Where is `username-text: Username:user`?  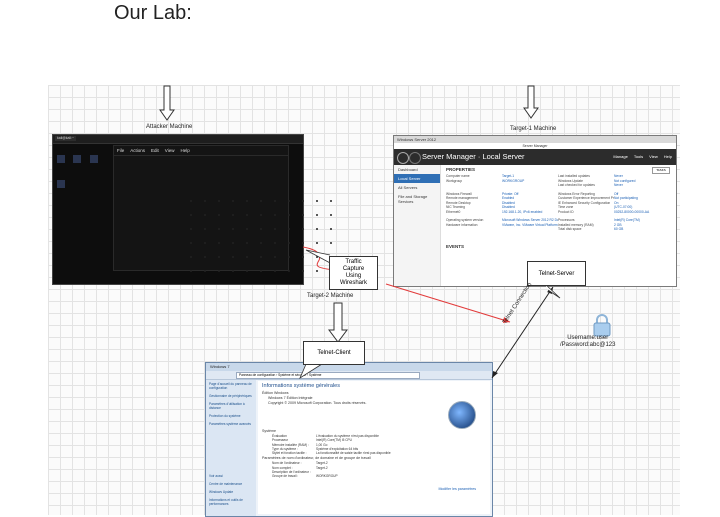
username-text: Username:user is located at coordinates (588, 338).